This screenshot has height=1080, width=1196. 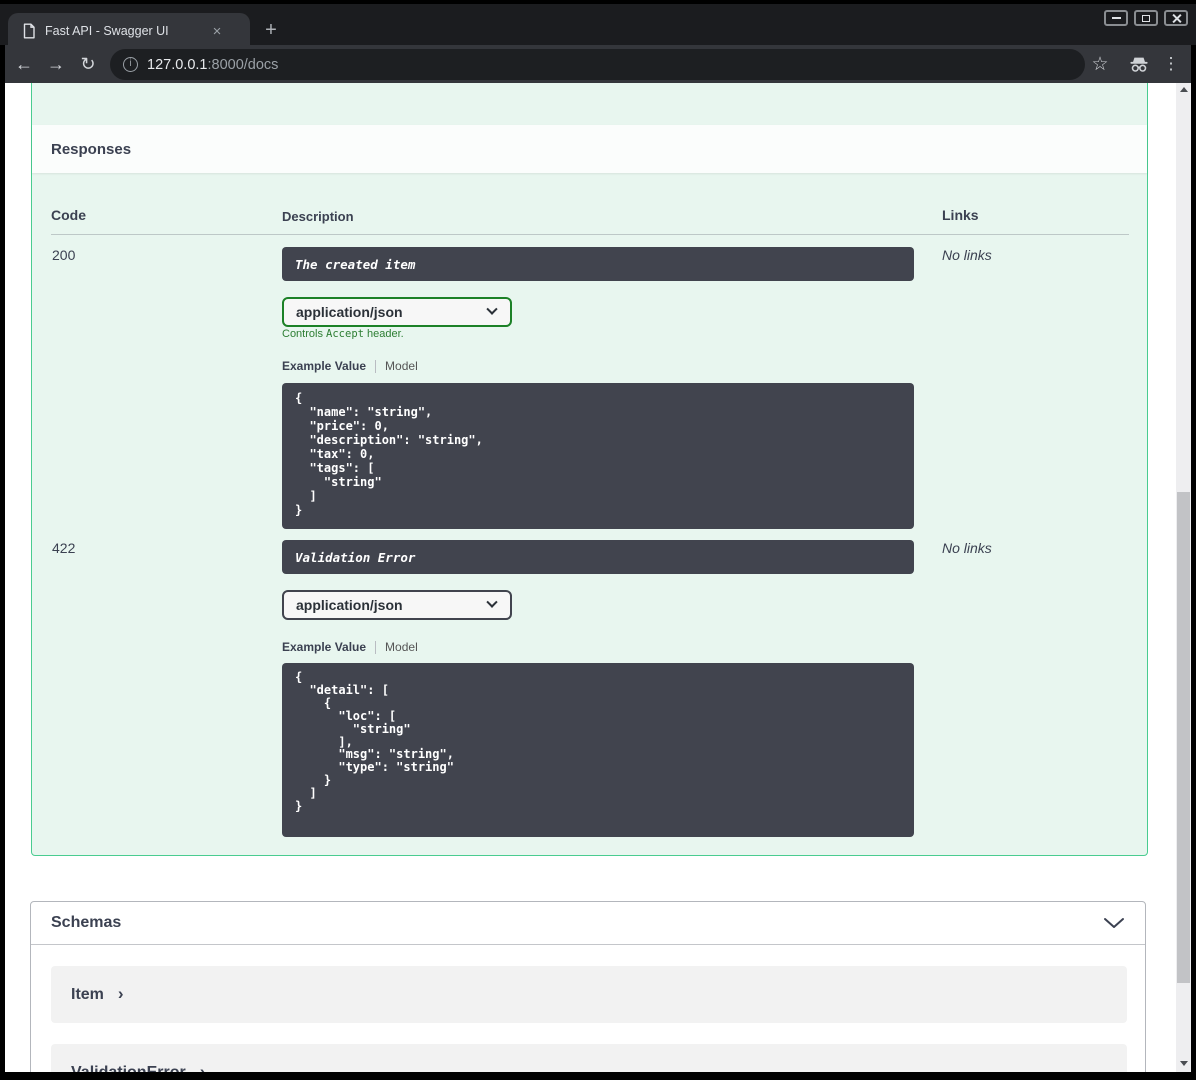 I want to click on close-icon, so click(x=1176, y=18).